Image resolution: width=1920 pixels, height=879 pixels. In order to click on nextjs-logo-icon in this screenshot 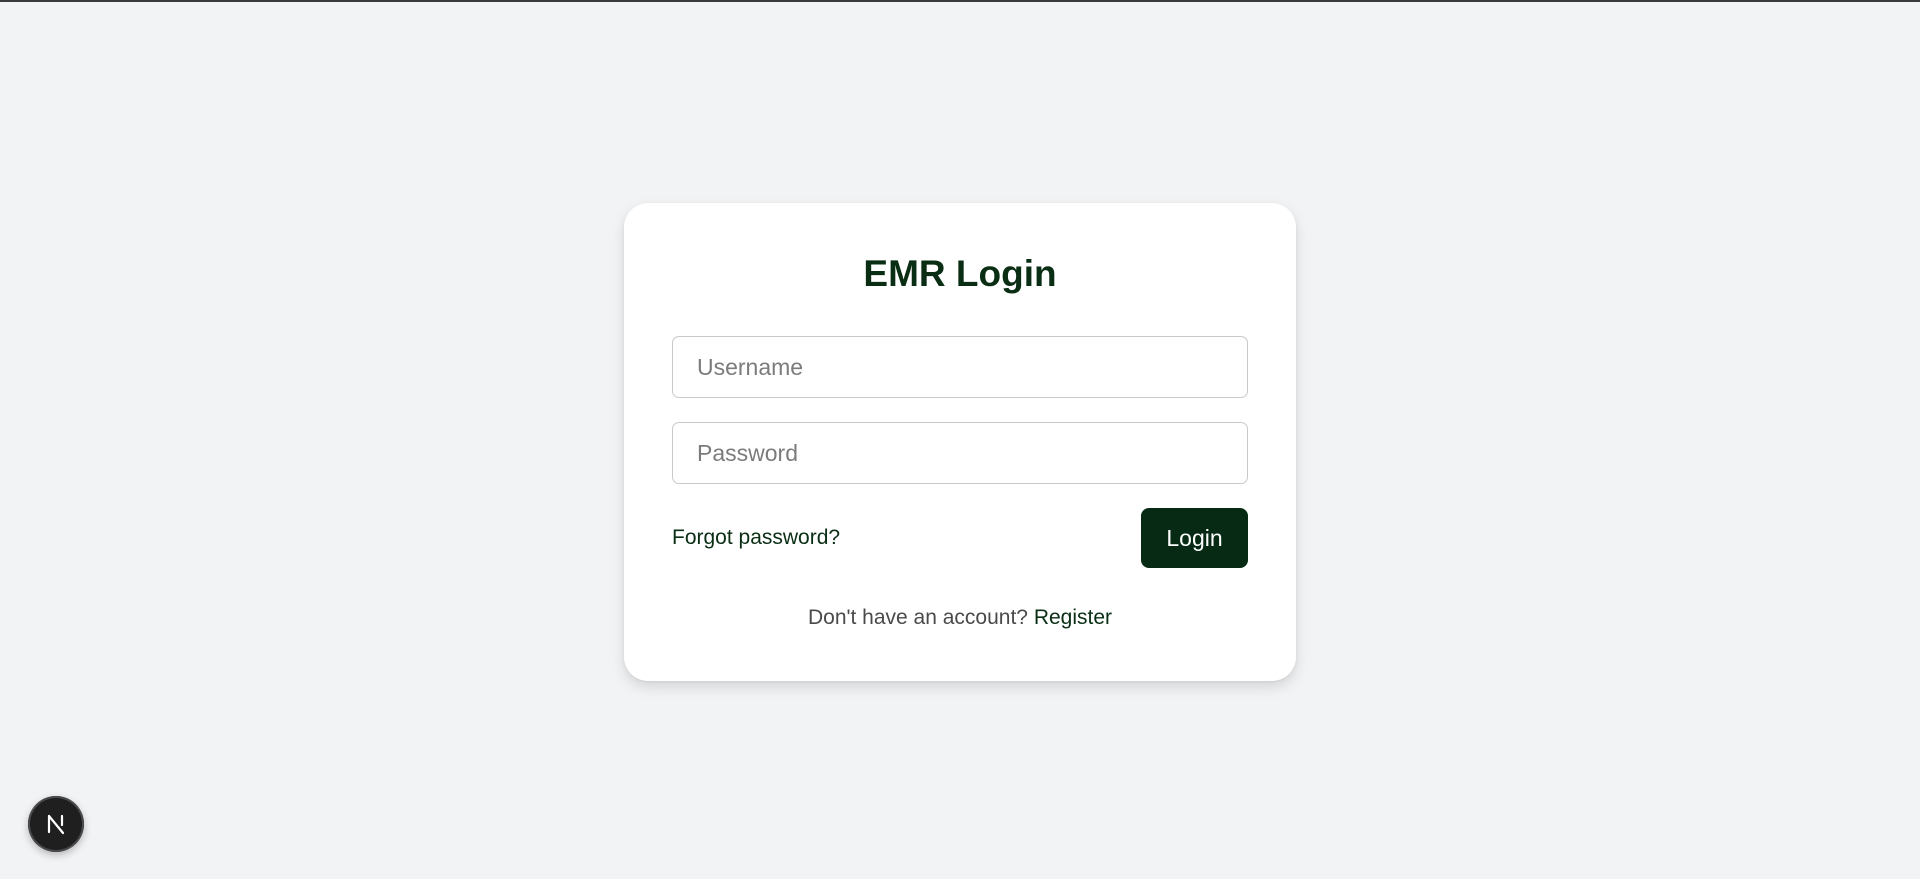, I will do `click(56, 824)`.